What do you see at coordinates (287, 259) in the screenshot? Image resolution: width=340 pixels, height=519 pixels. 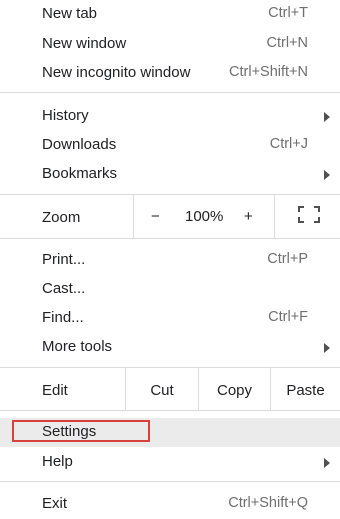 I see `menu-item-shortcut: Ctrl+P` at bounding box center [287, 259].